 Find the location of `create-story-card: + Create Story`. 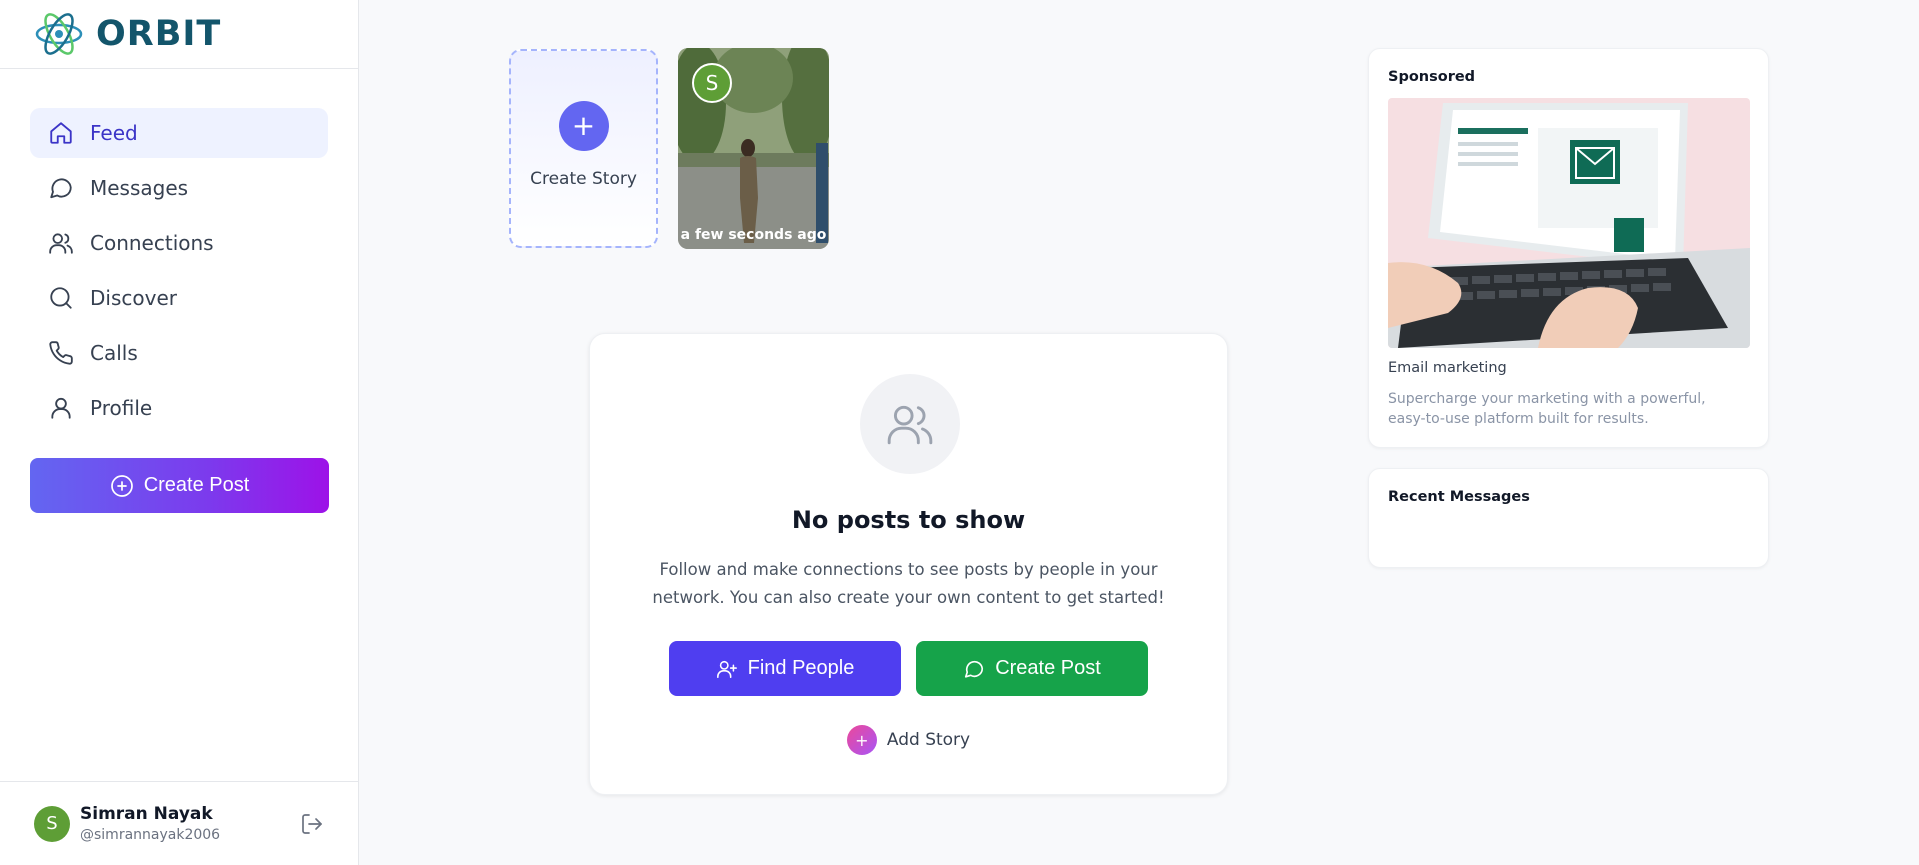

create-story-card: + Create Story is located at coordinates (583, 148).